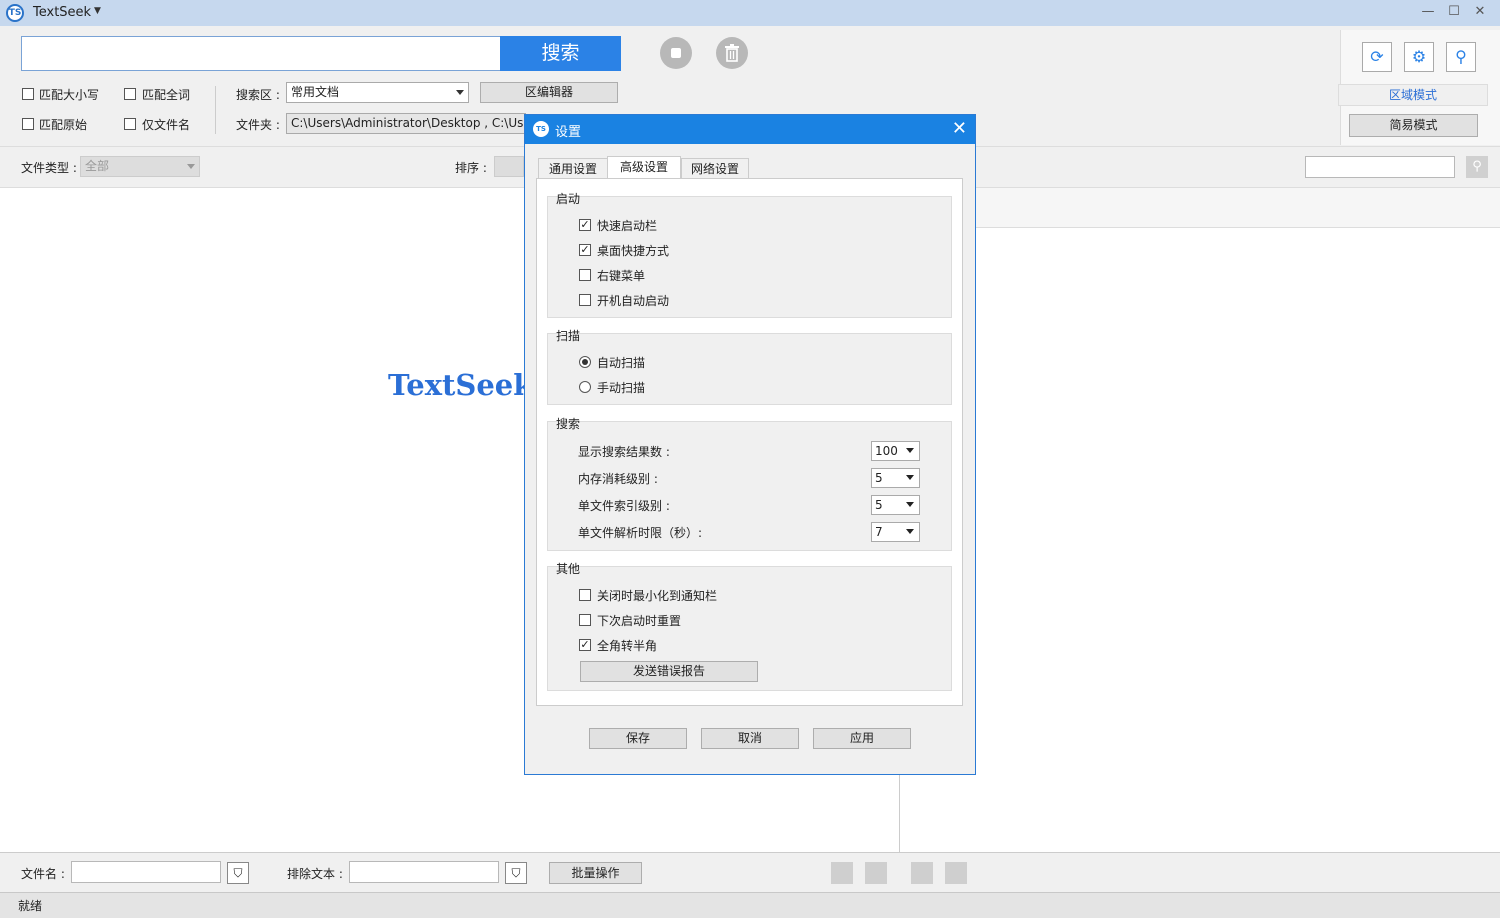 The image size is (1500, 918). Describe the element at coordinates (424, 872) in the screenshot. I see `exclude-input` at that location.